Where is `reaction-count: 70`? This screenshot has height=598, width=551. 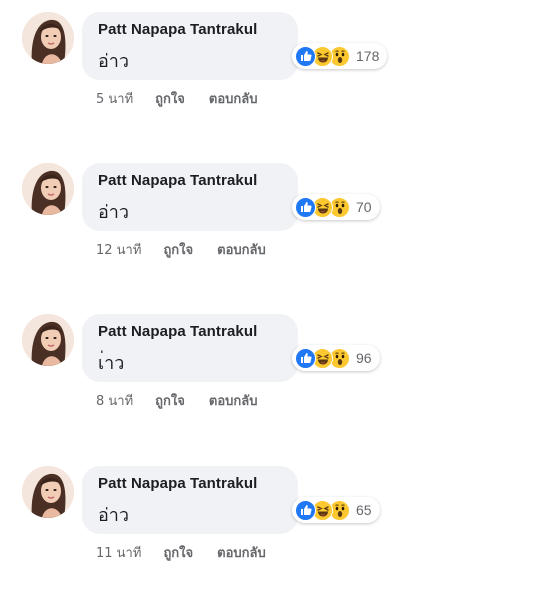 reaction-count: 70 is located at coordinates (364, 207).